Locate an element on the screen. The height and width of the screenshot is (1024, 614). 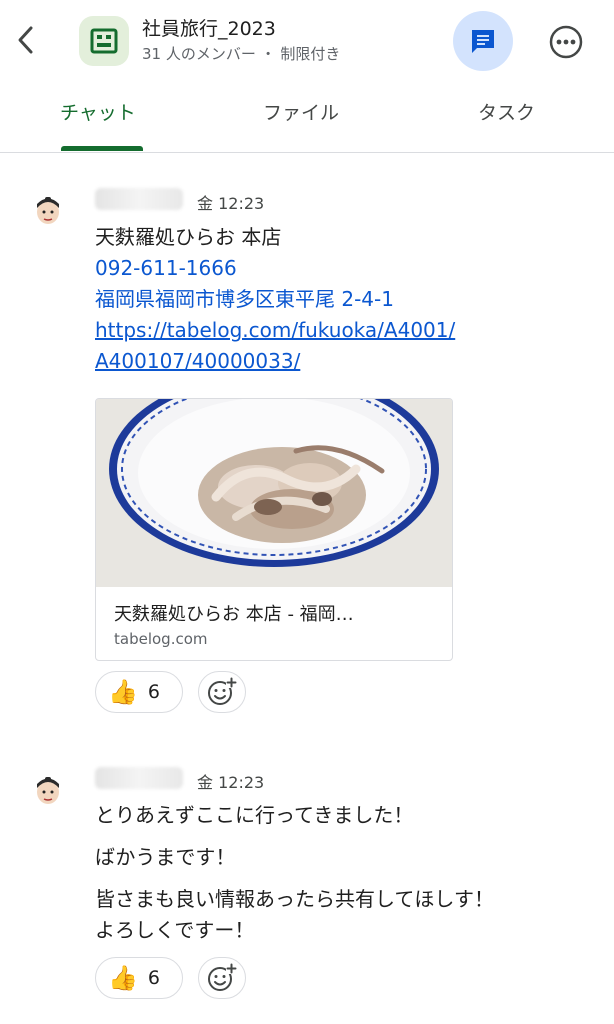
threads-button is located at coordinates (483, 41).